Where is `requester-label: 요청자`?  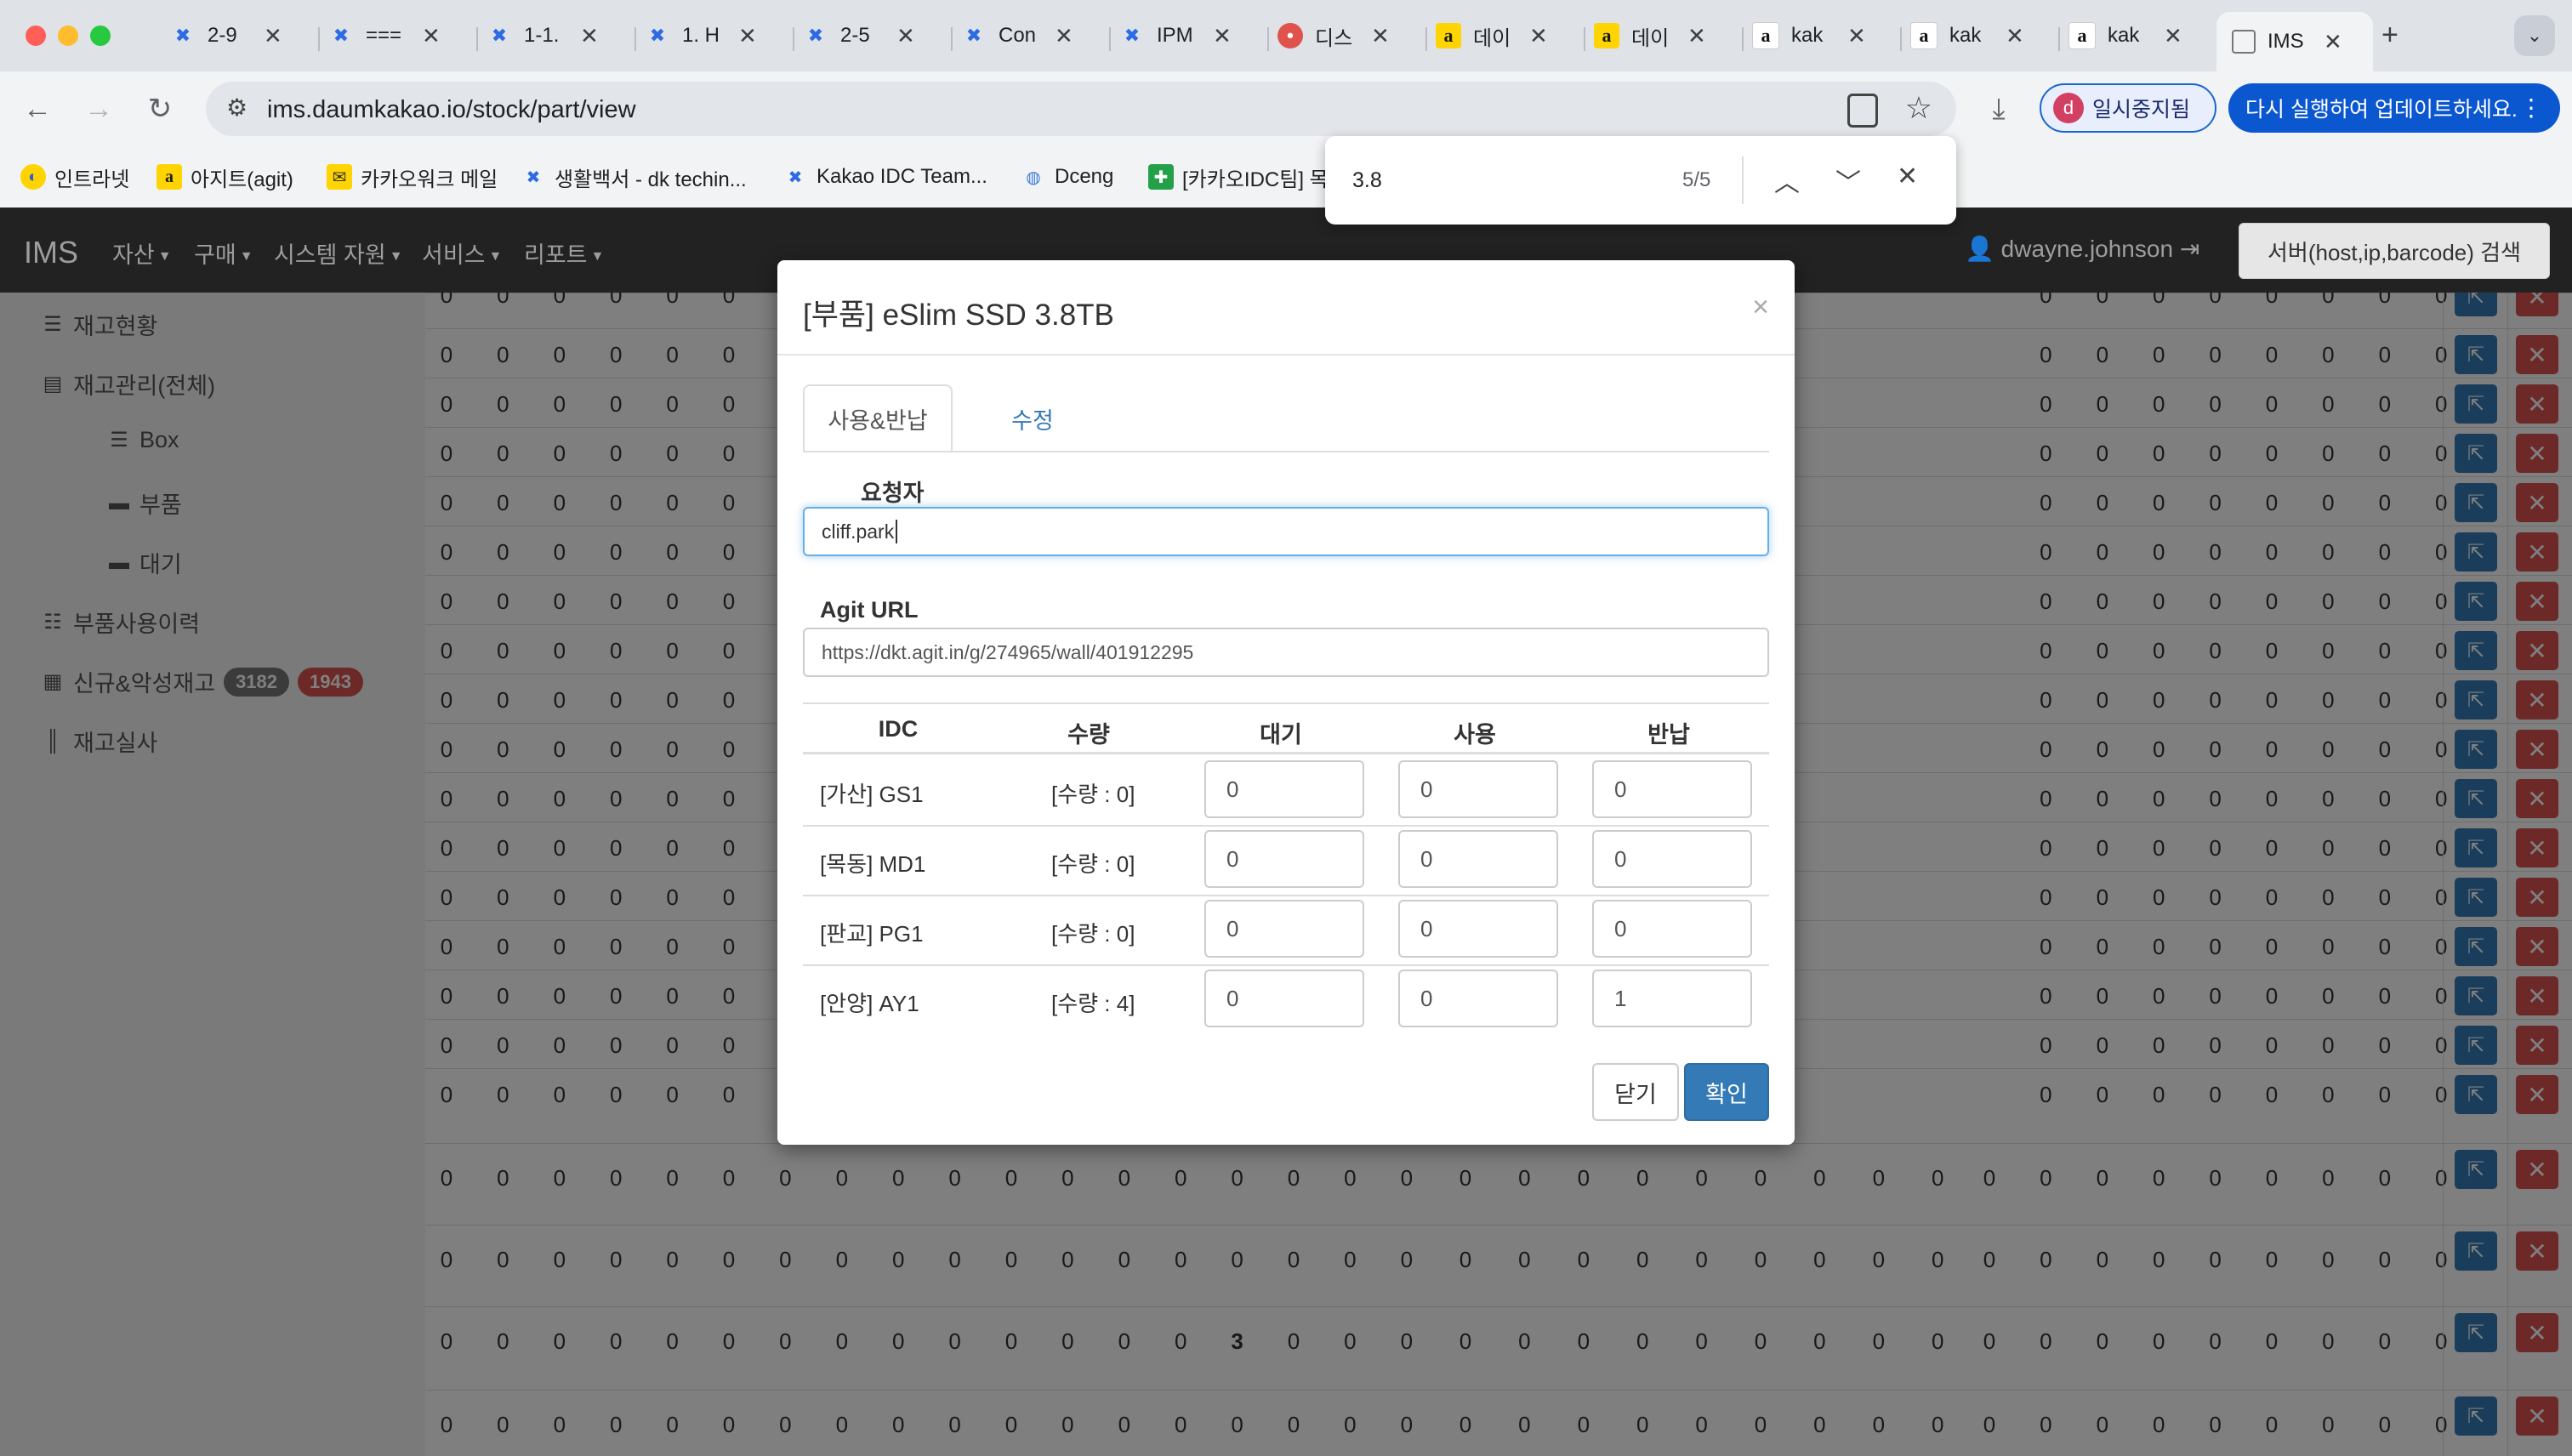 requester-label: 요청자 is located at coordinates (893, 494).